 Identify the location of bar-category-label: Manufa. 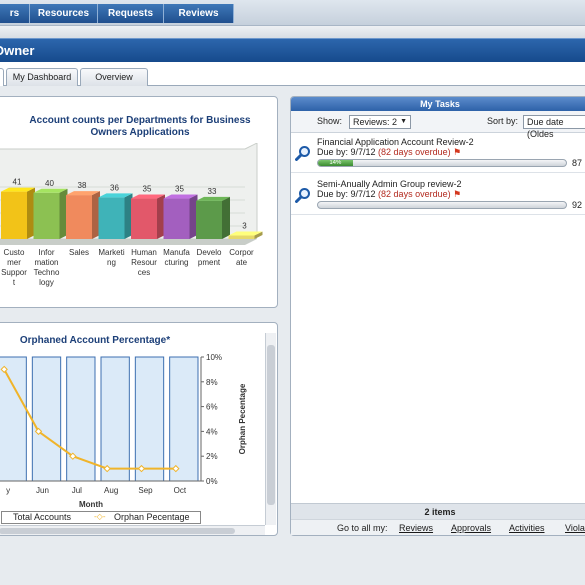
(176, 252).